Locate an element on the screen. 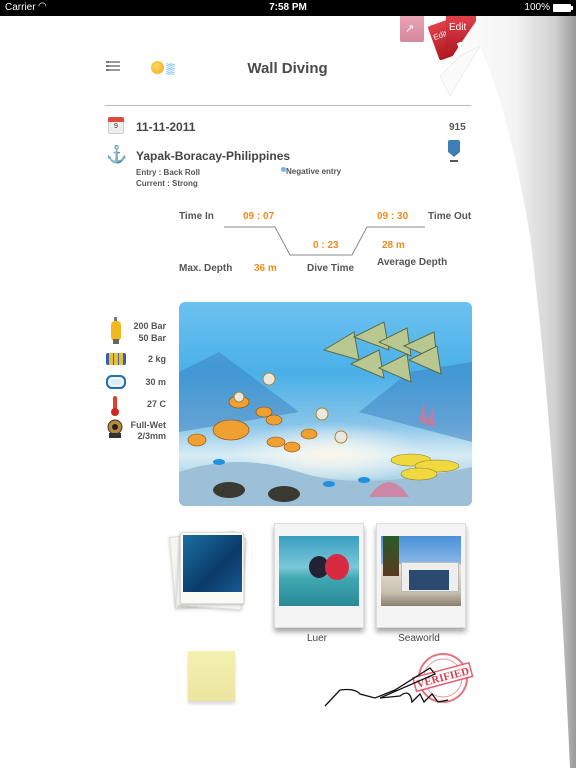 Image resolution: width=576 pixels, height=768 pixels. max-depth-value: 36 m is located at coordinates (265, 268).